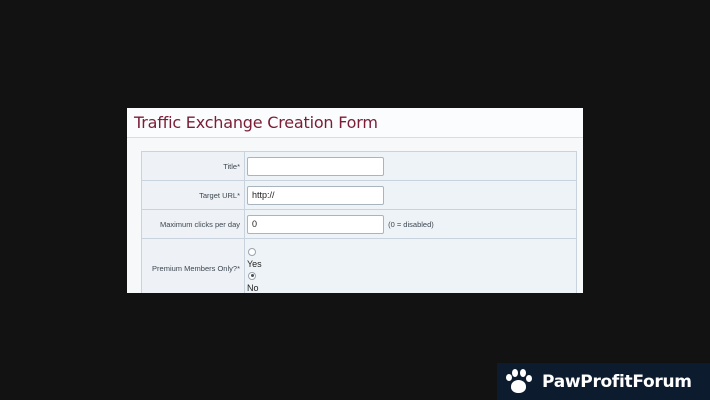 The width and height of the screenshot is (710, 400). What do you see at coordinates (518, 382) in the screenshot?
I see `paw-icon` at bounding box center [518, 382].